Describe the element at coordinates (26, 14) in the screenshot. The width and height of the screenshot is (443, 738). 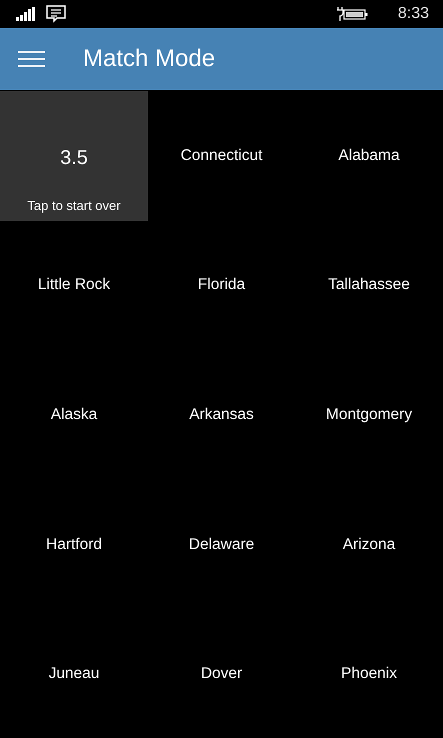
I see `signal-icon` at that location.